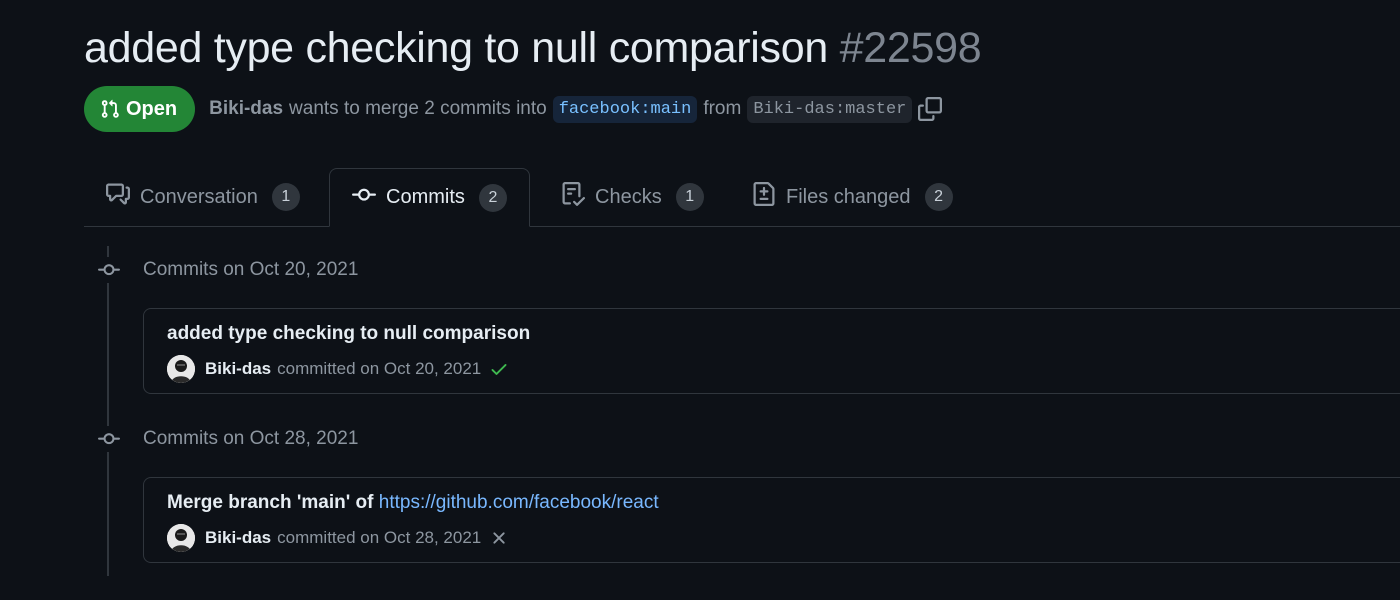  What do you see at coordinates (108, 411) in the screenshot?
I see `timeline-line` at bounding box center [108, 411].